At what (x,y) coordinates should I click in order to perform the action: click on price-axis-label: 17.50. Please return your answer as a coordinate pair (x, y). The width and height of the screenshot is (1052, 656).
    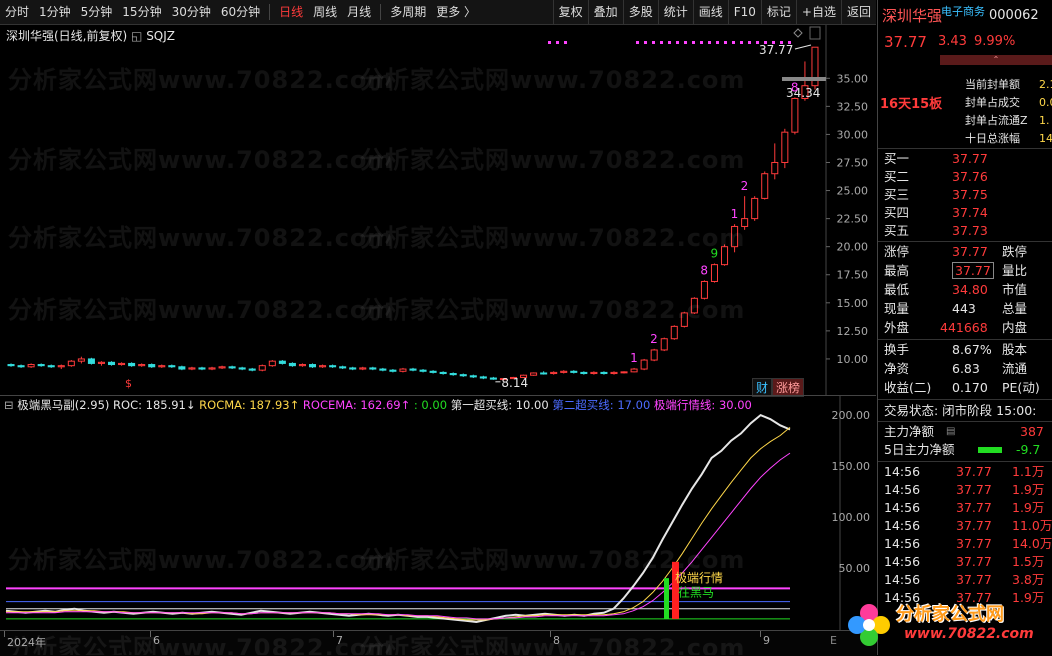
    Looking at the image, I should click on (853, 275).